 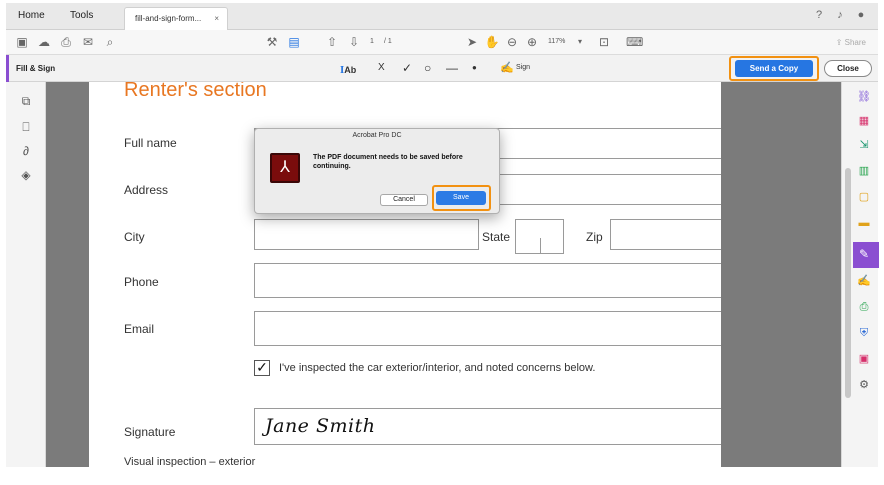 I want to click on page-up-icon: ⇧, so click(x=332, y=42).